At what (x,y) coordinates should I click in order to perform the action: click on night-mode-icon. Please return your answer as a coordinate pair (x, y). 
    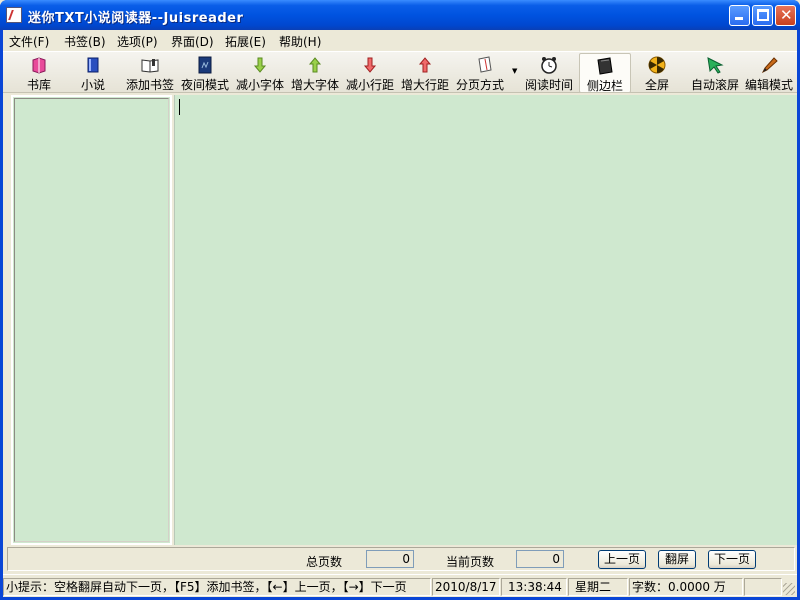
    Looking at the image, I should click on (205, 65).